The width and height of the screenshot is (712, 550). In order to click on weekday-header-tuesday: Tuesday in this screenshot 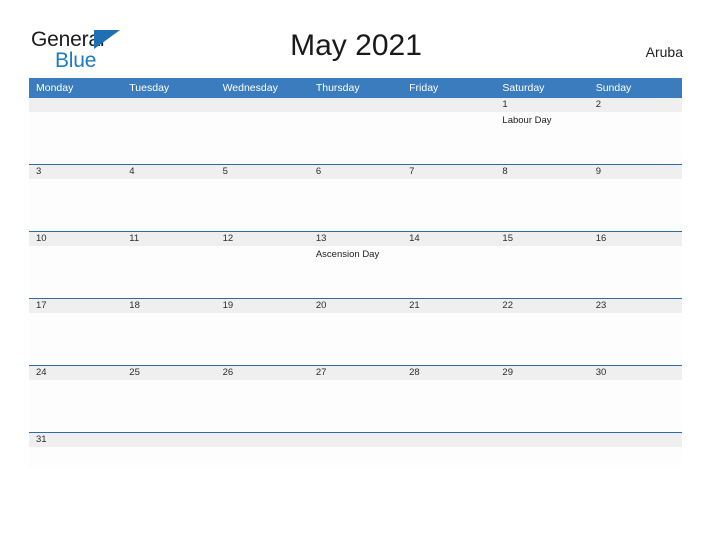, I will do `click(149, 88)`.